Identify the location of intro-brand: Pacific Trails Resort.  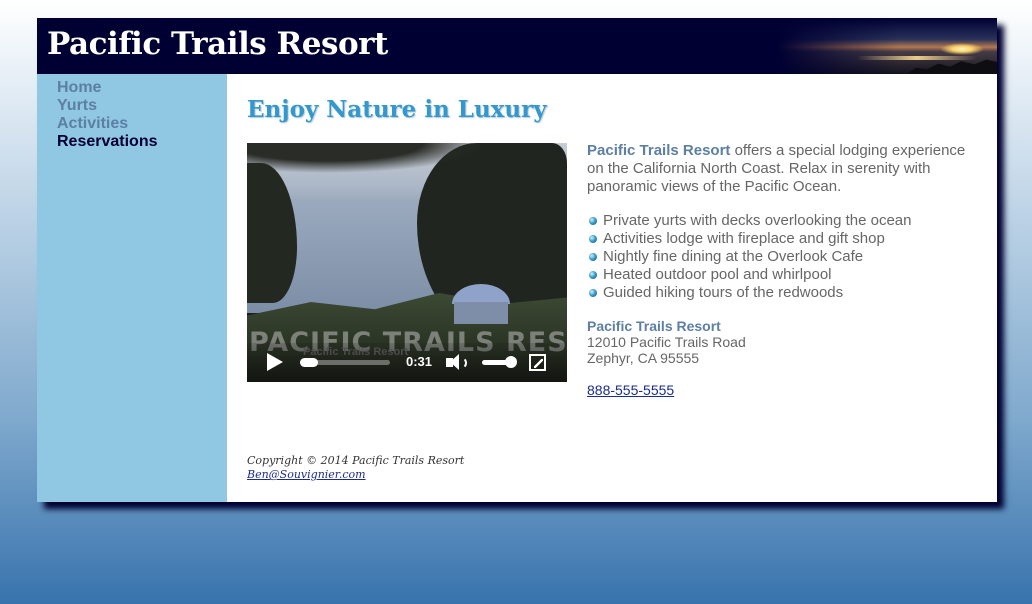
(659, 150).